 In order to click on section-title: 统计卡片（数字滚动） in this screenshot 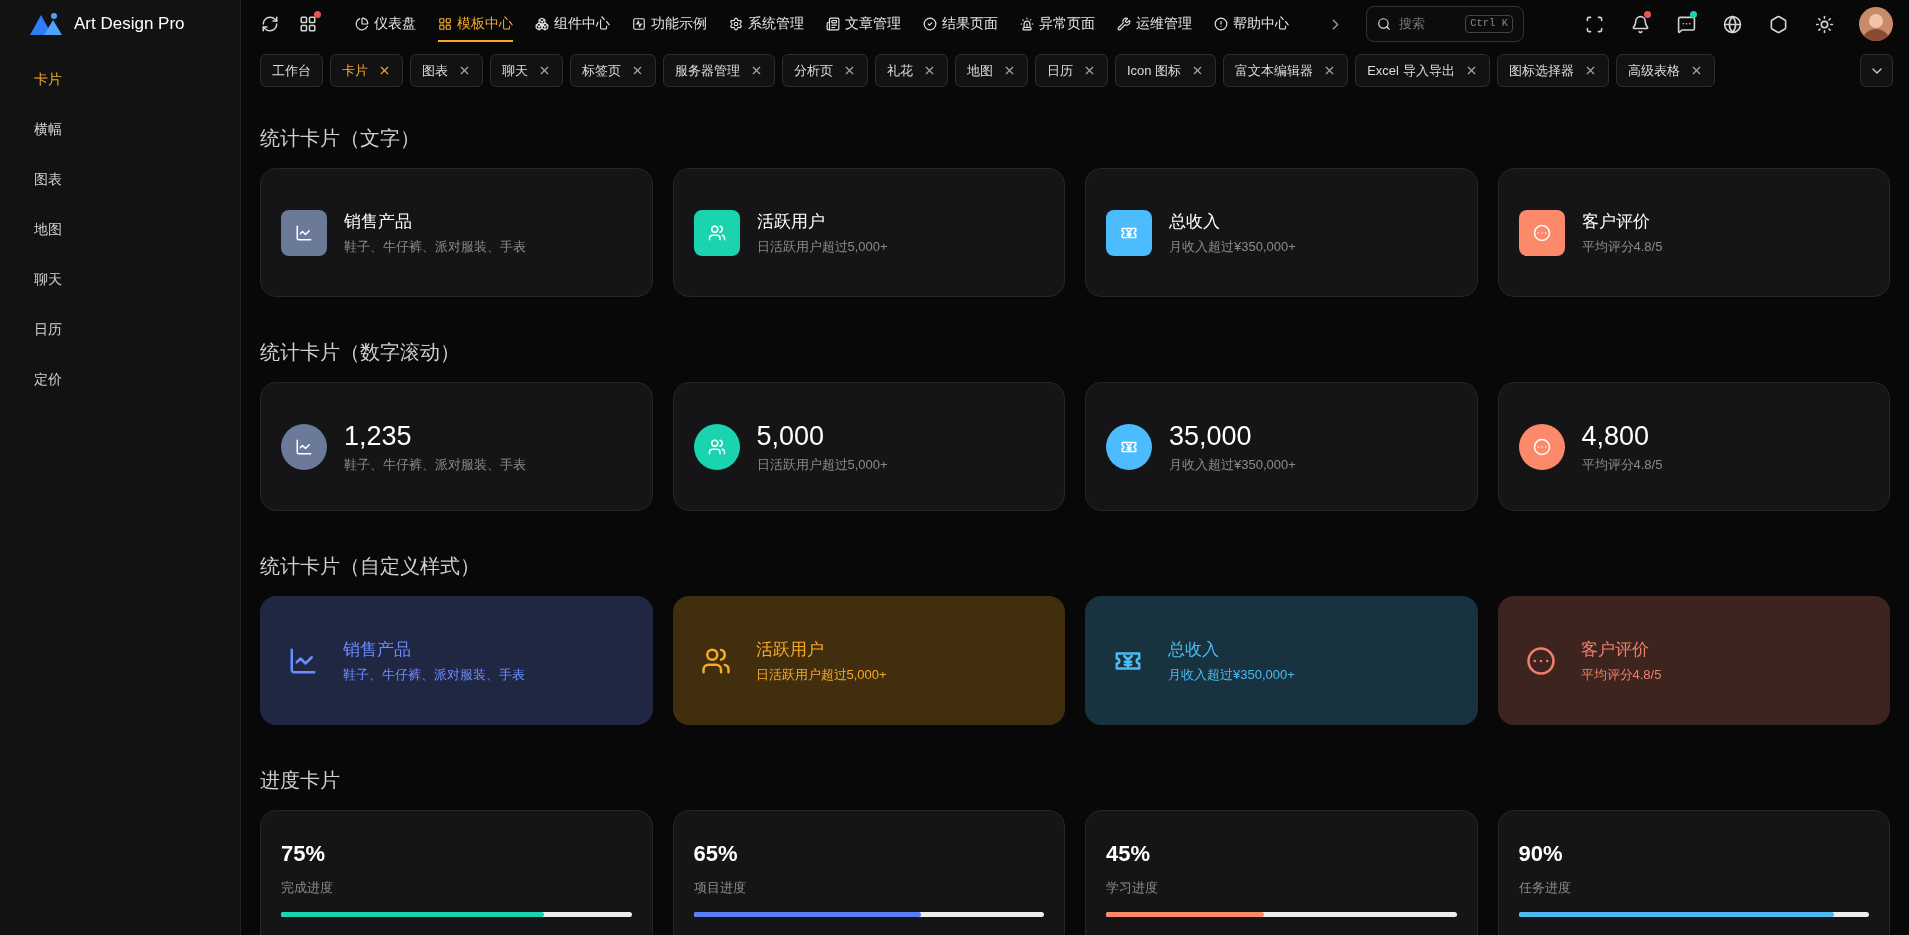, I will do `click(360, 352)`.